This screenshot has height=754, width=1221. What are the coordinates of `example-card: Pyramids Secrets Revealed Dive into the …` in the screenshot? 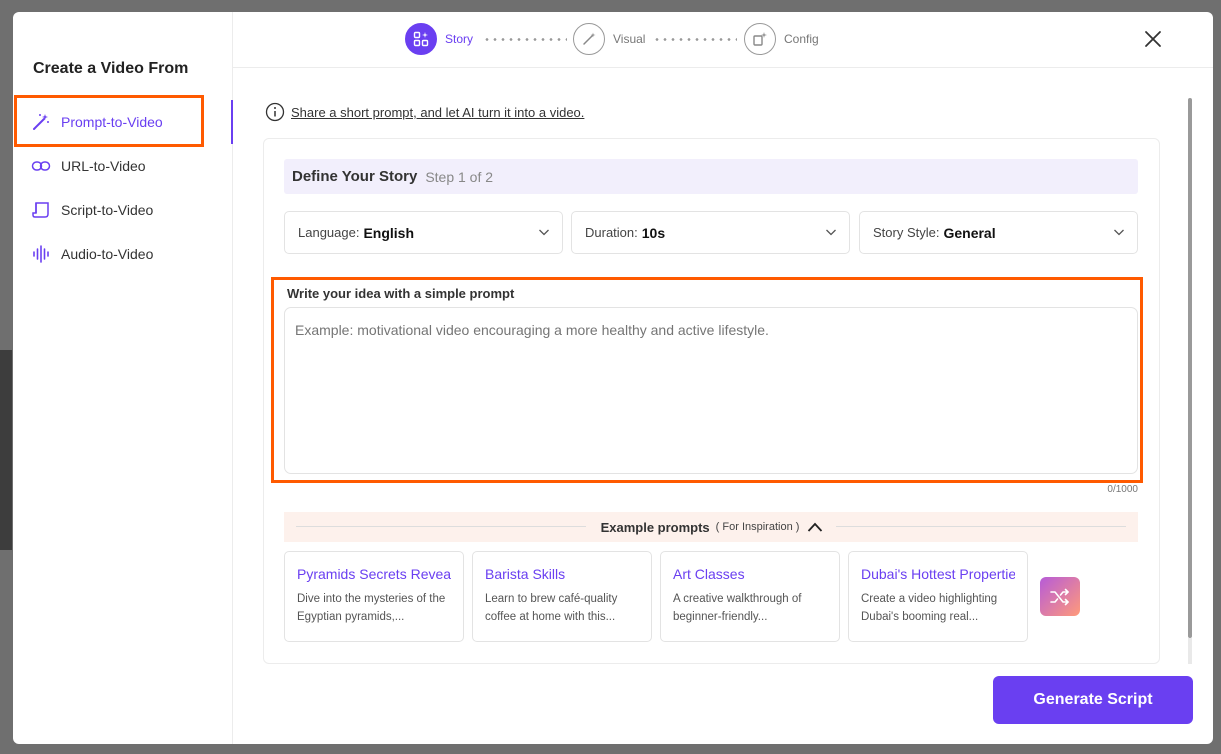 It's located at (374, 596).